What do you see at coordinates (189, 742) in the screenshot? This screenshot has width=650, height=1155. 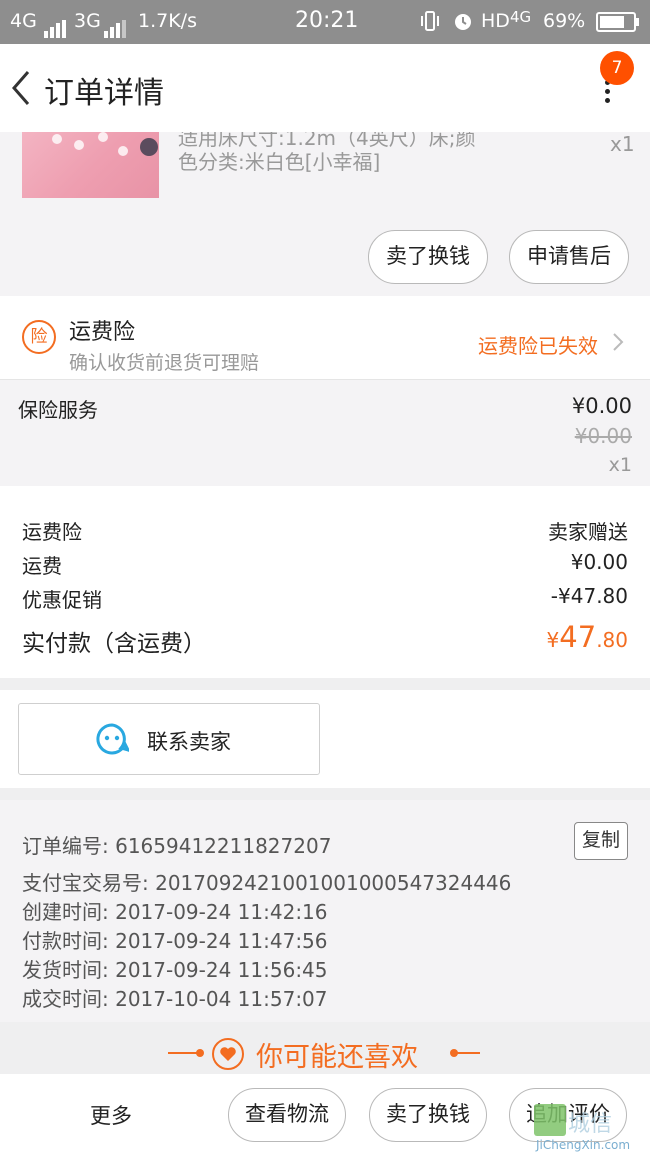 I see `contact-seller-label: 联系卖家` at bounding box center [189, 742].